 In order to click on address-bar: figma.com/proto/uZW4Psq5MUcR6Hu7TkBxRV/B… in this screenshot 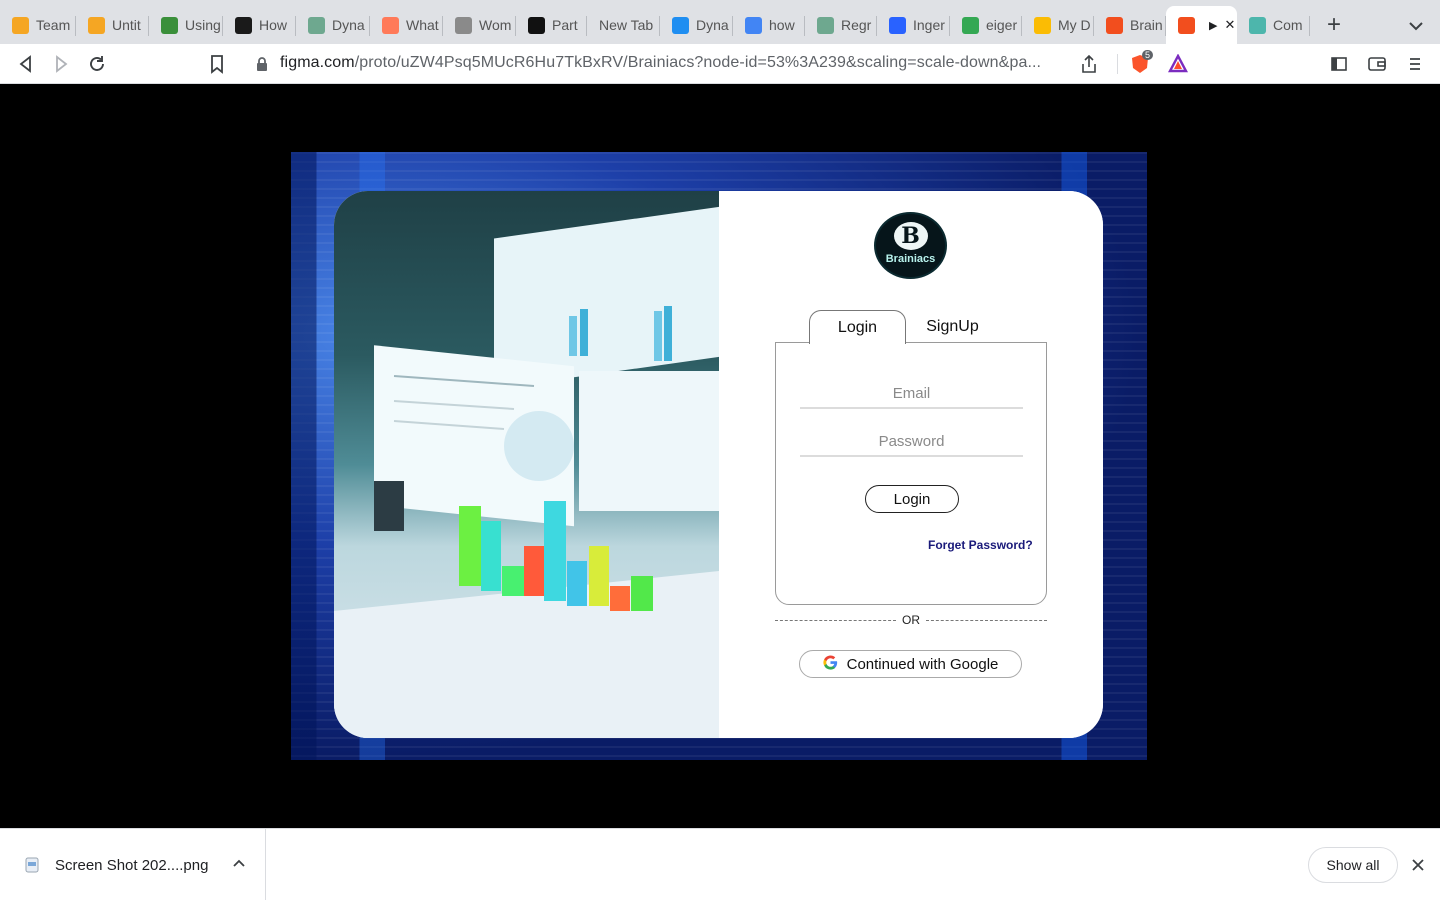, I will do `click(660, 63)`.